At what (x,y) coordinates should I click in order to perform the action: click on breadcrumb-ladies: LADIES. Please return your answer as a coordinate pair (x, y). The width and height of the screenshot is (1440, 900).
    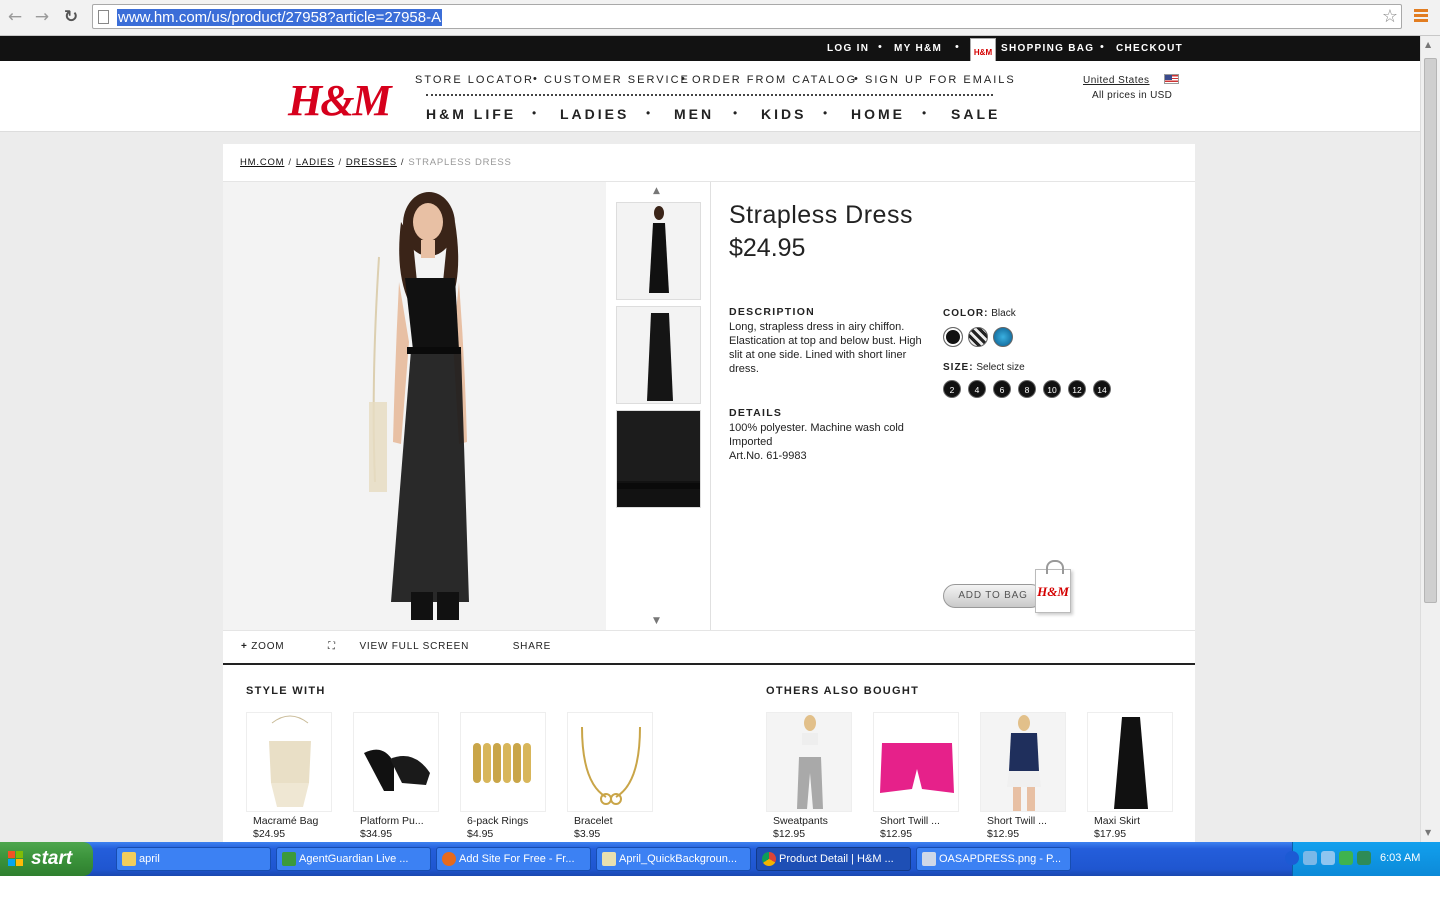
    Looking at the image, I should click on (315, 162).